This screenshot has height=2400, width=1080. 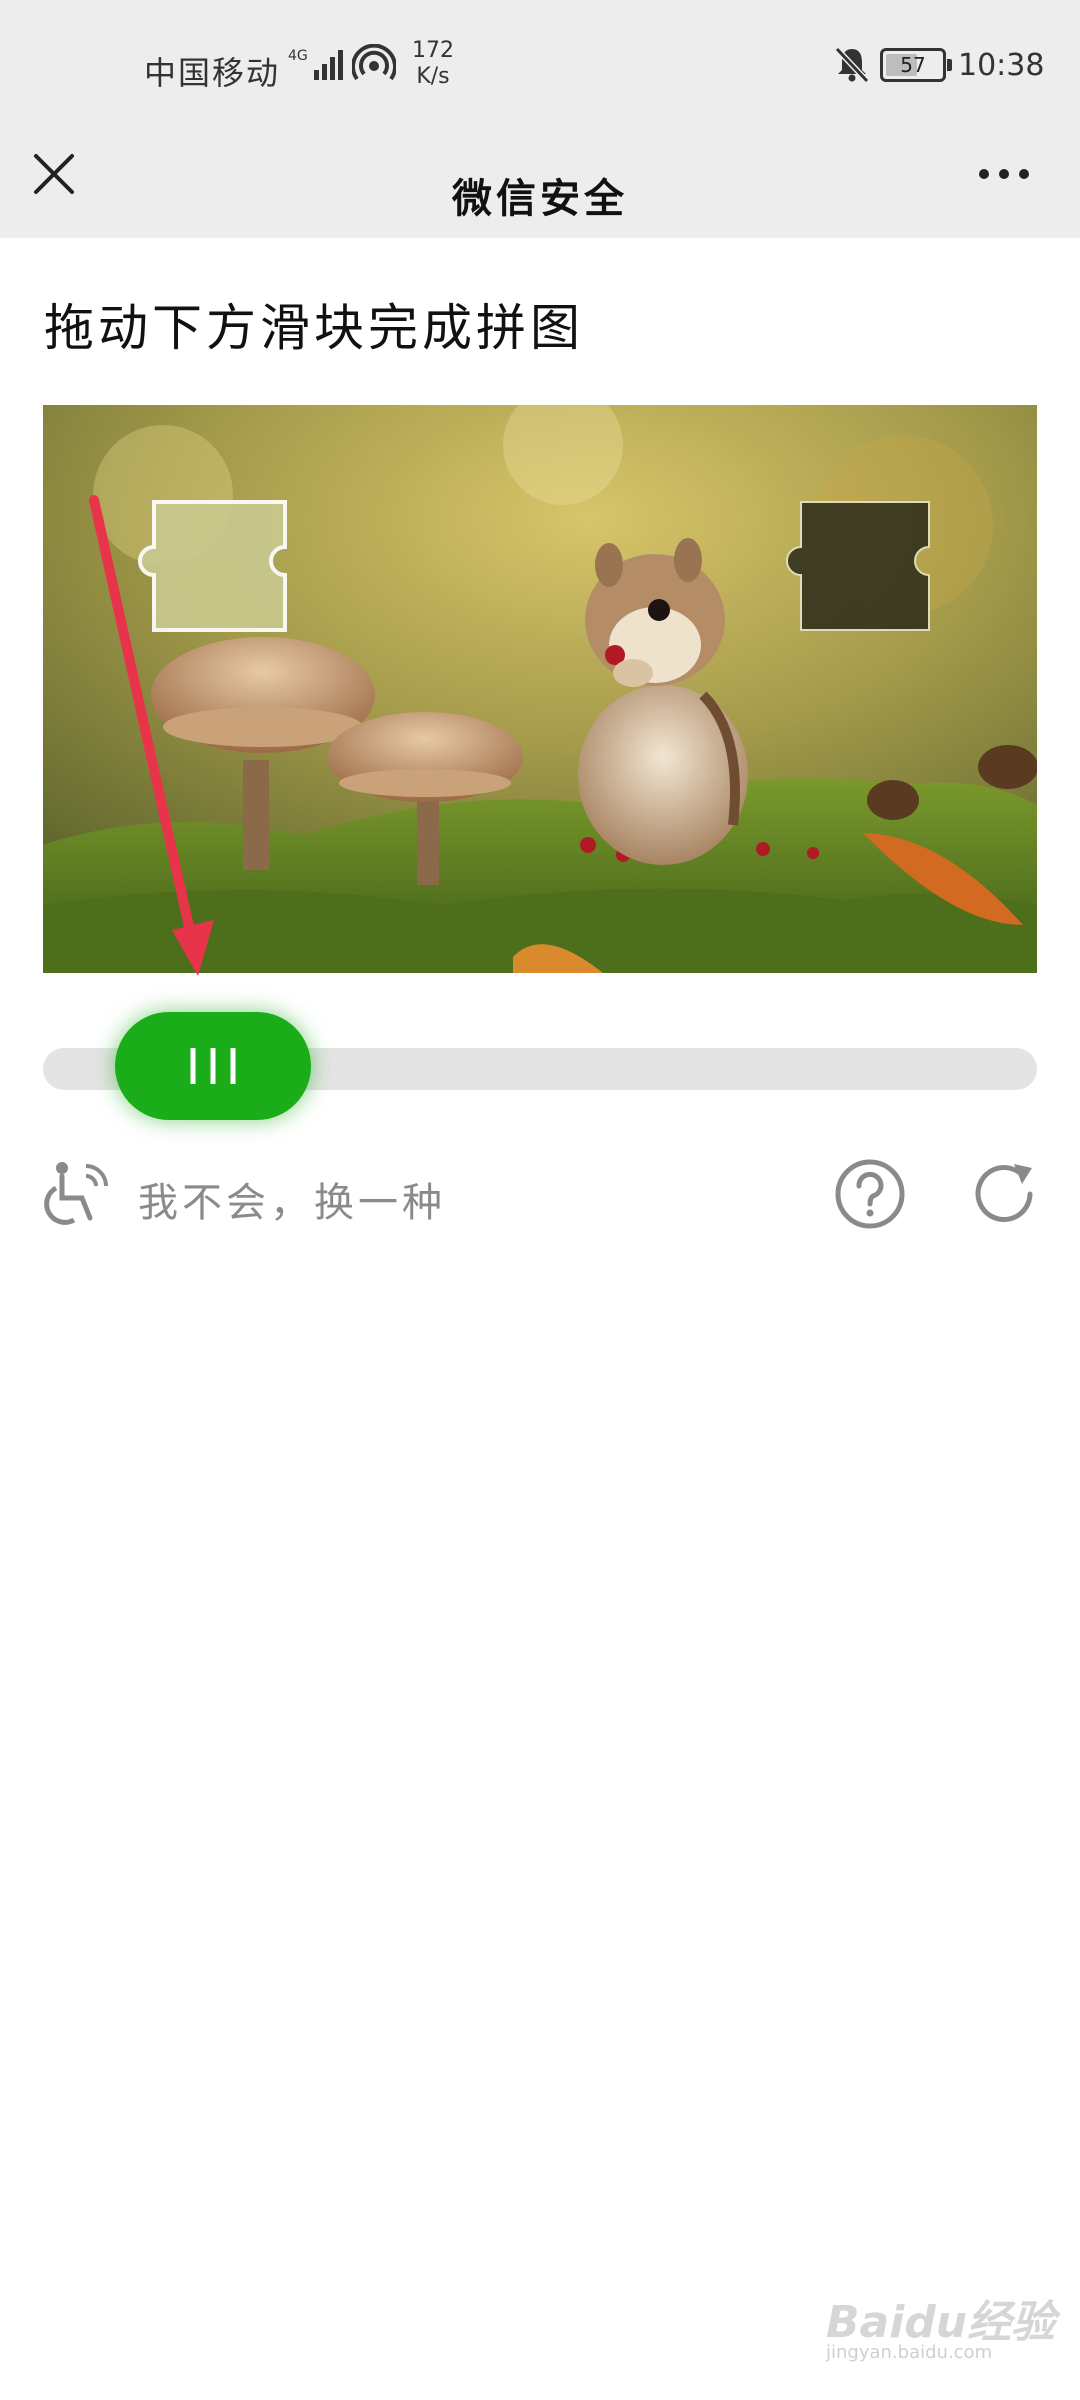 I want to click on signal-icon: 4G, so click(x=315, y=64).